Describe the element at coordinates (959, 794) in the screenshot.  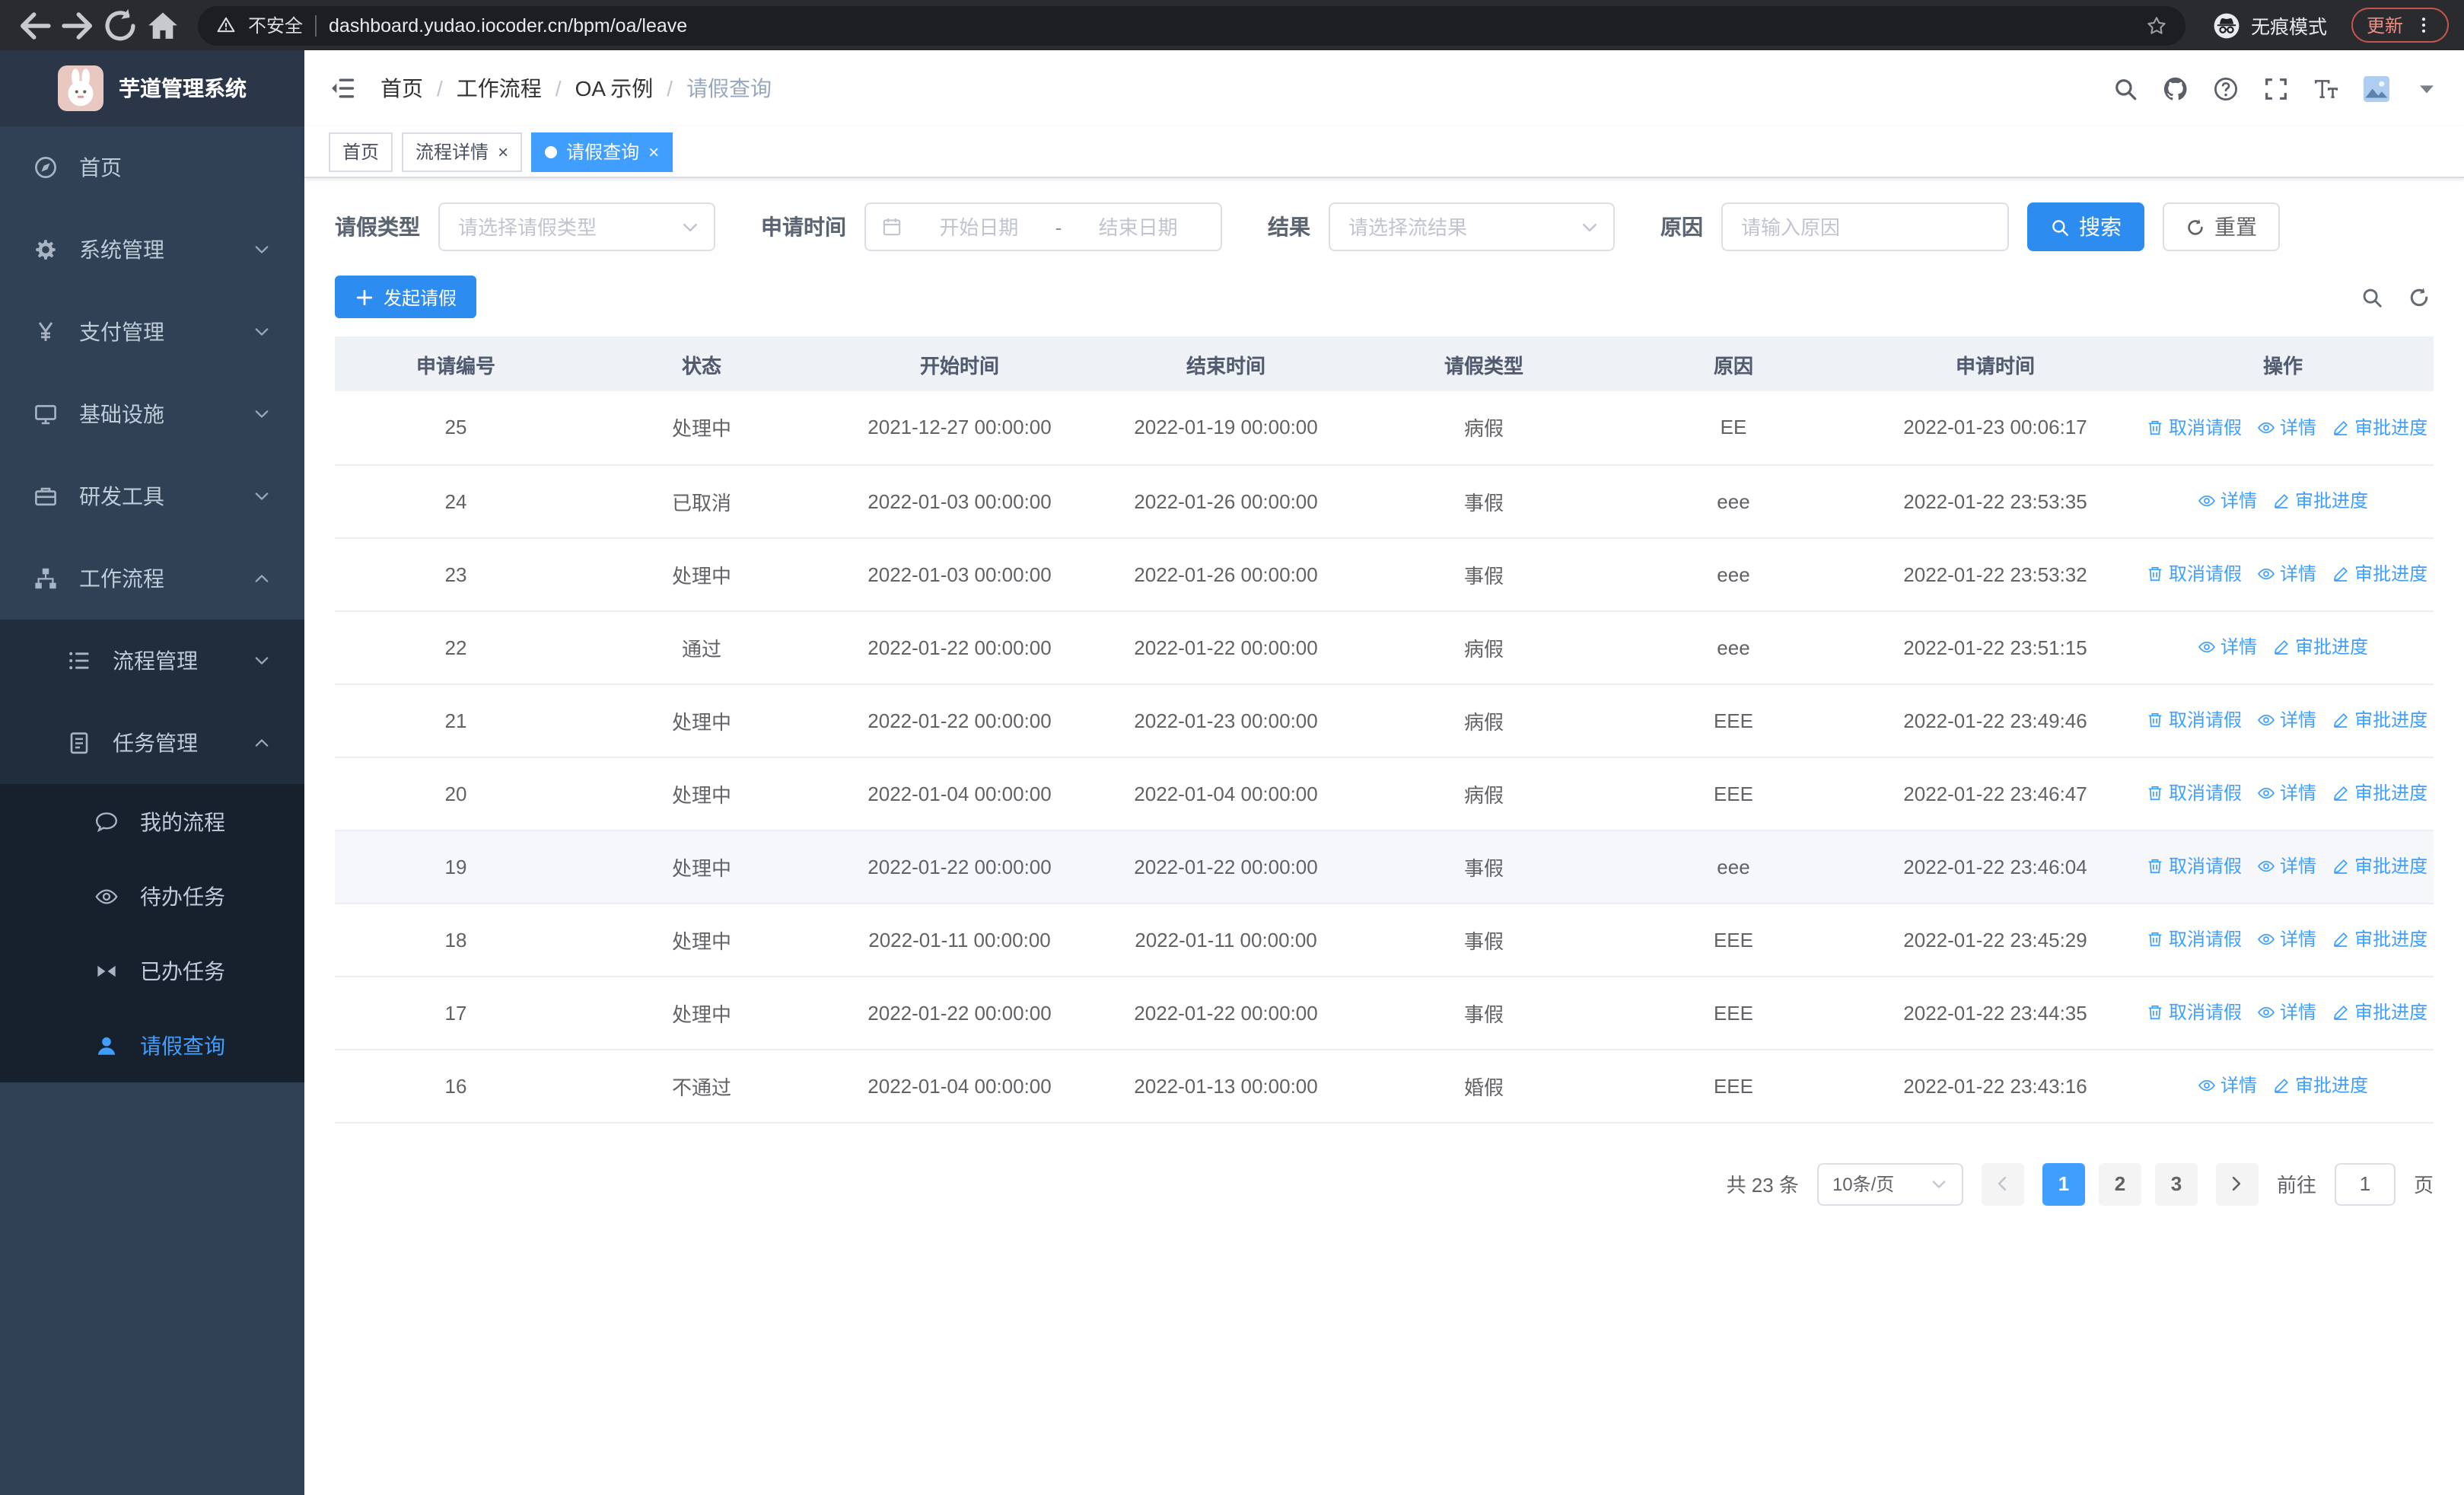
I see `cell-start: 2022-01-04 00:00:00` at that location.